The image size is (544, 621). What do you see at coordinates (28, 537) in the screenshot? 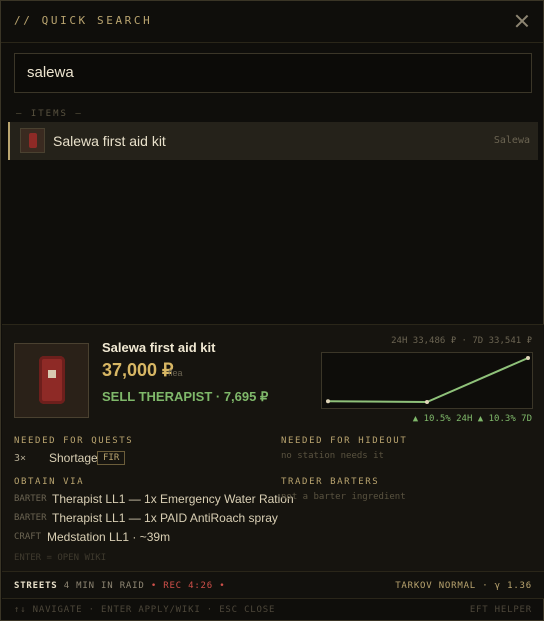
I see `obtain-kind: CRAFT` at bounding box center [28, 537].